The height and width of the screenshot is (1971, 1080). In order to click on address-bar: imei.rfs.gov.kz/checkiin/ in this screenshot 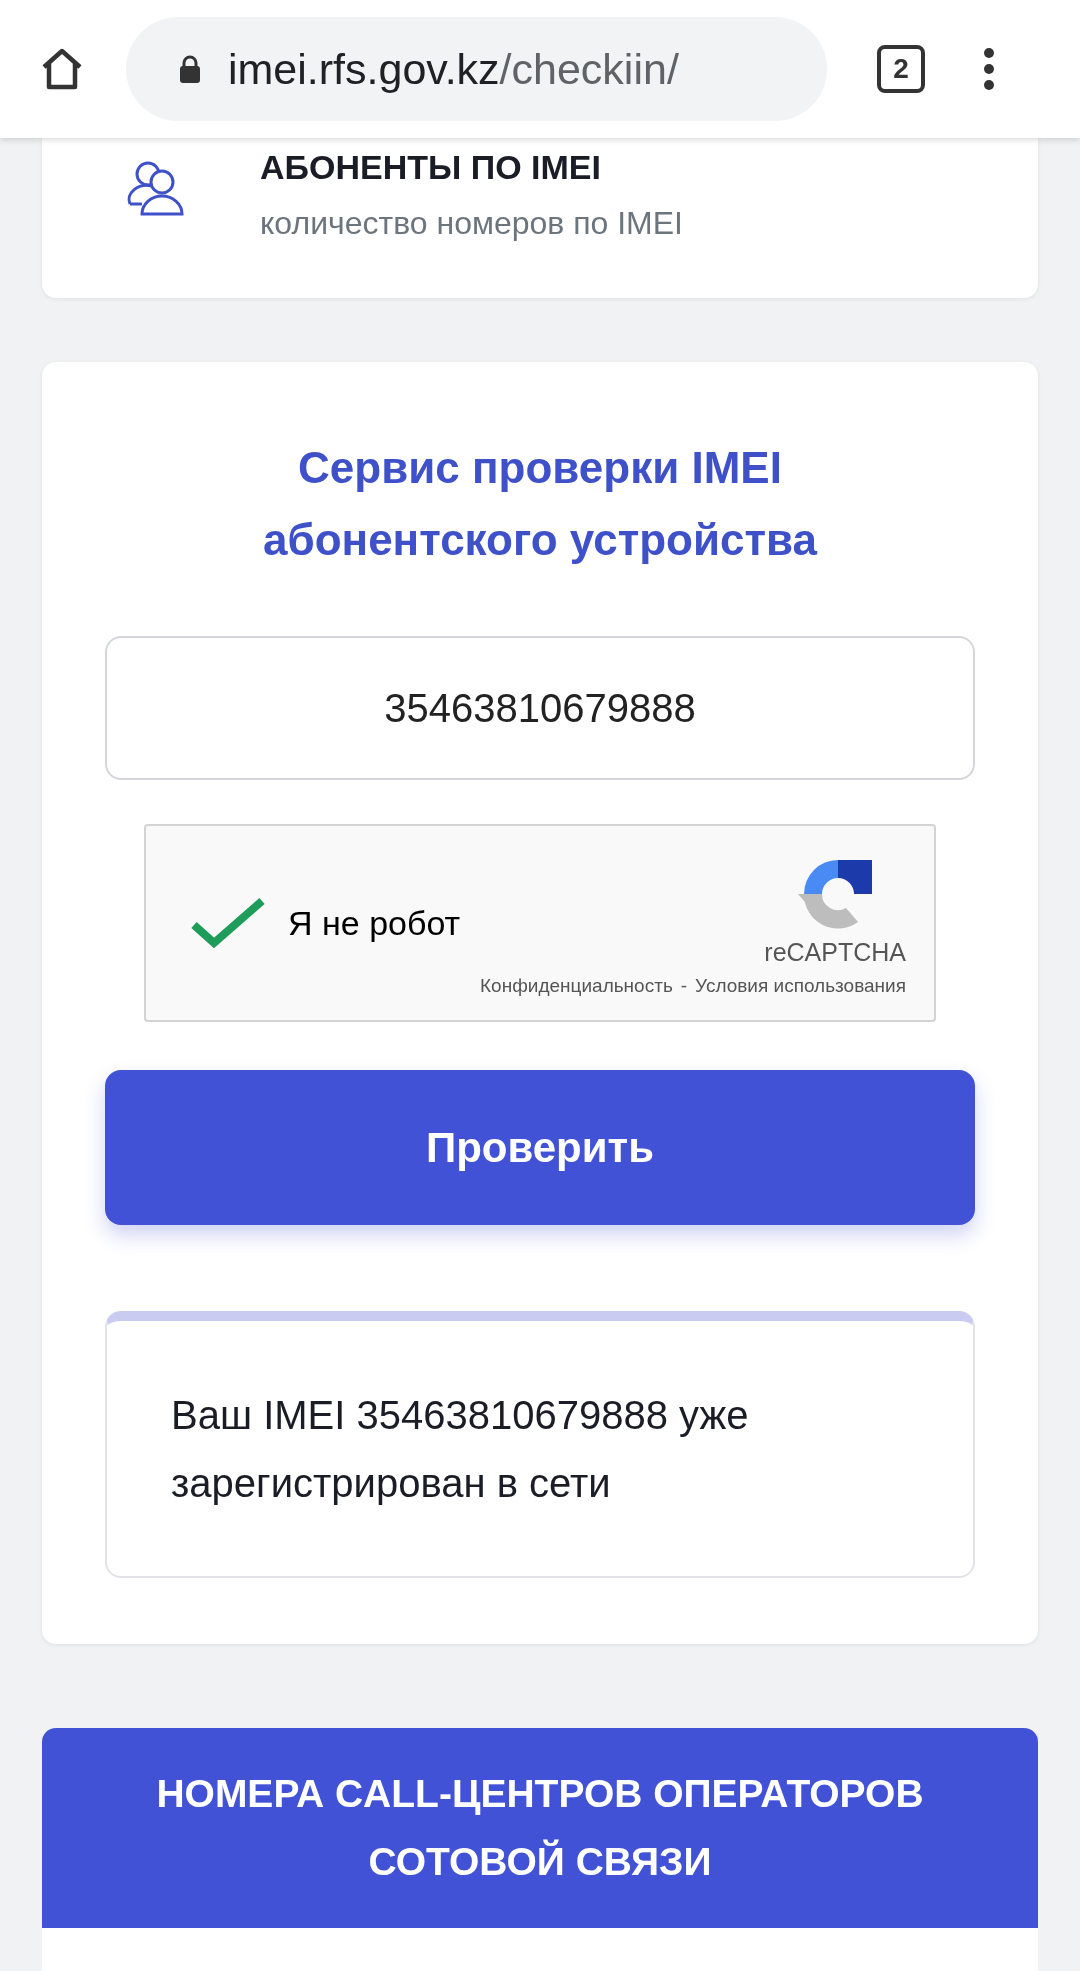, I will do `click(476, 69)`.